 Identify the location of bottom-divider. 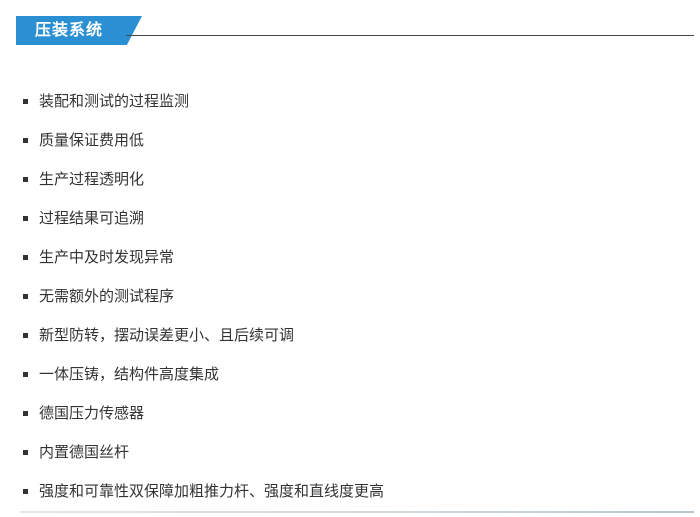
(357, 512).